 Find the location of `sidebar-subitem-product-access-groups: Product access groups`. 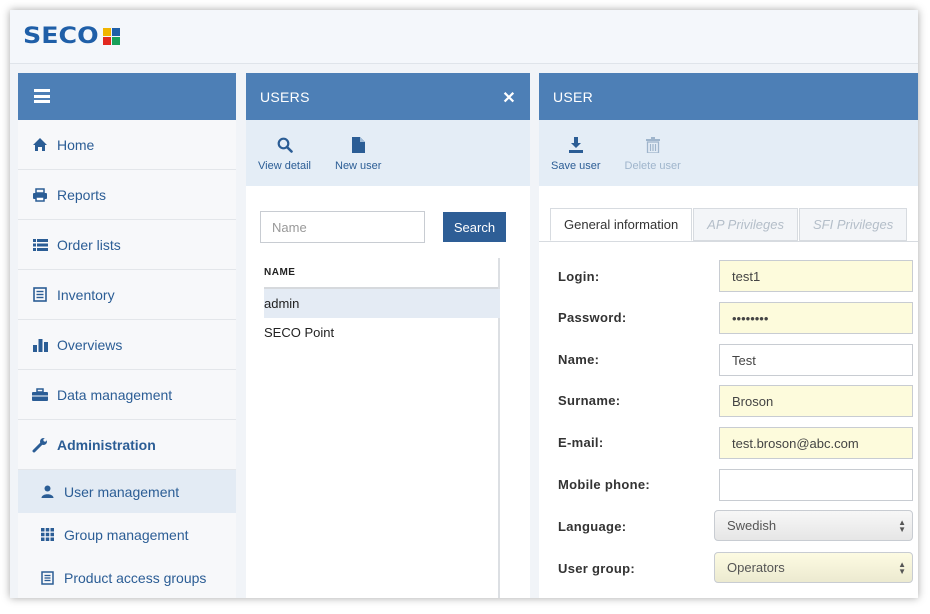

sidebar-subitem-product-access-groups: Product access groups is located at coordinates (127, 577).